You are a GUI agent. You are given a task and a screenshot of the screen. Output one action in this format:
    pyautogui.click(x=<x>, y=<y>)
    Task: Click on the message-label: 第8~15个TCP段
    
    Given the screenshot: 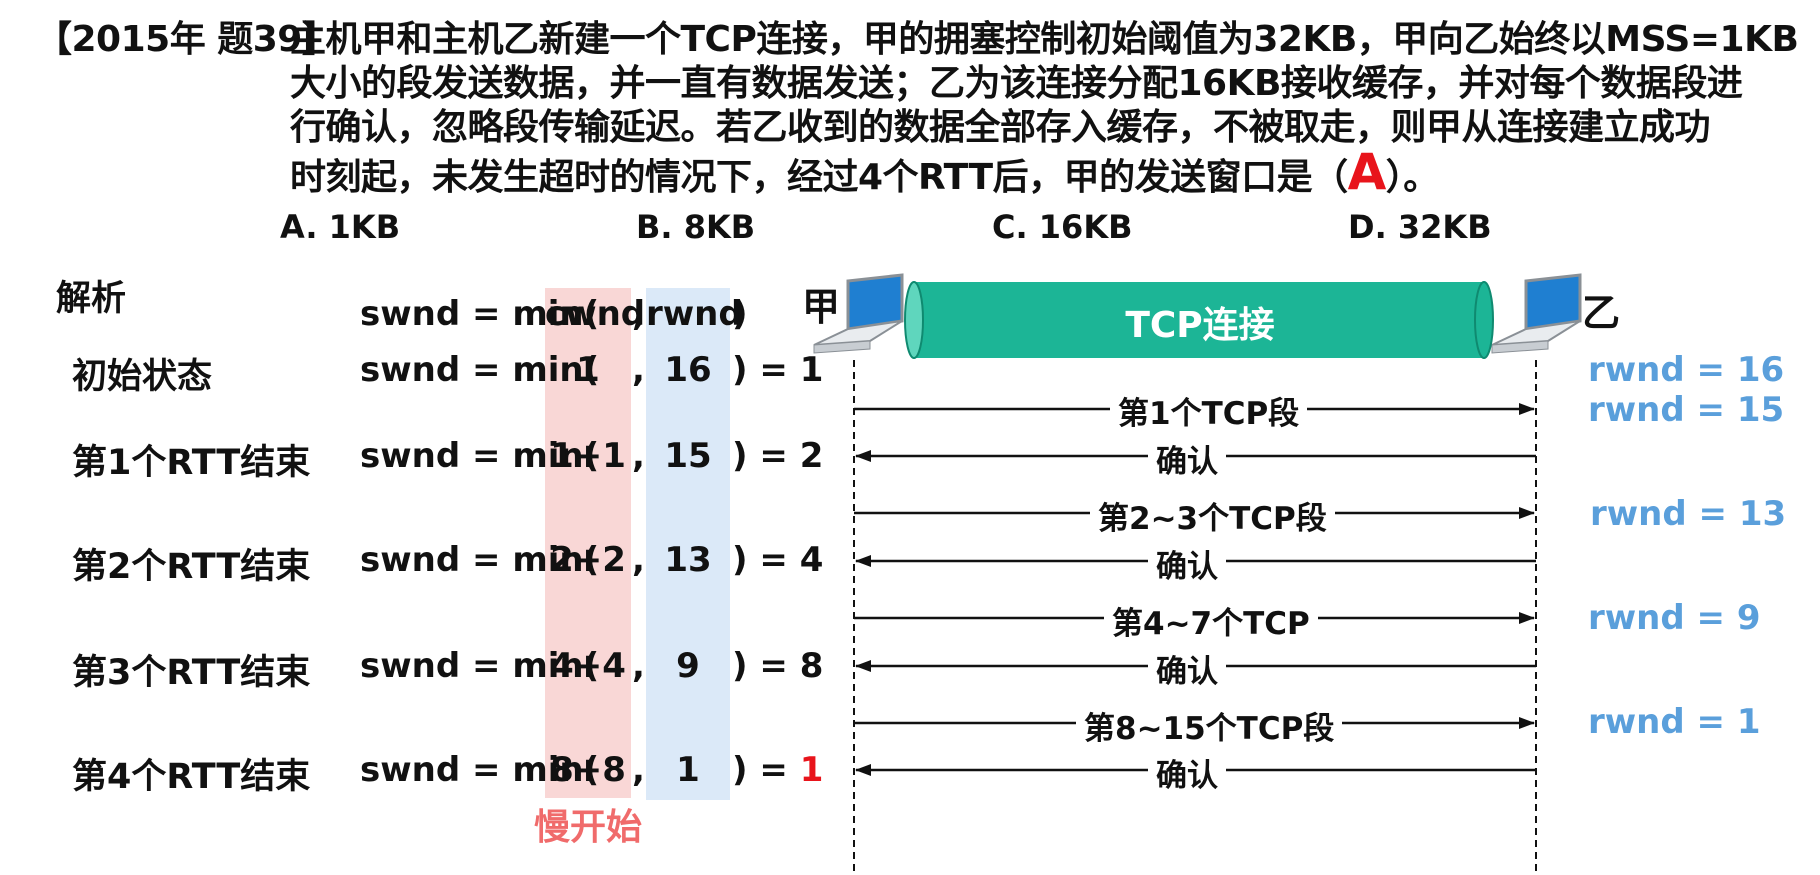 What is the action you would take?
    pyautogui.click(x=1209, y=725)
    